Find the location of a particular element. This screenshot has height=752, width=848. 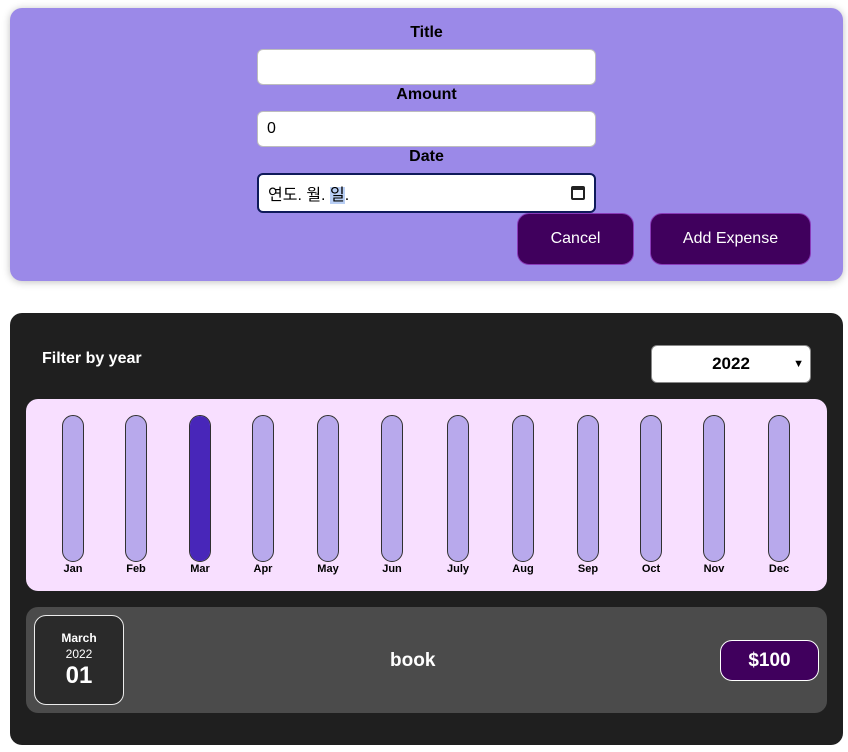

chart-bar-july is located at coordinates (458, 488).